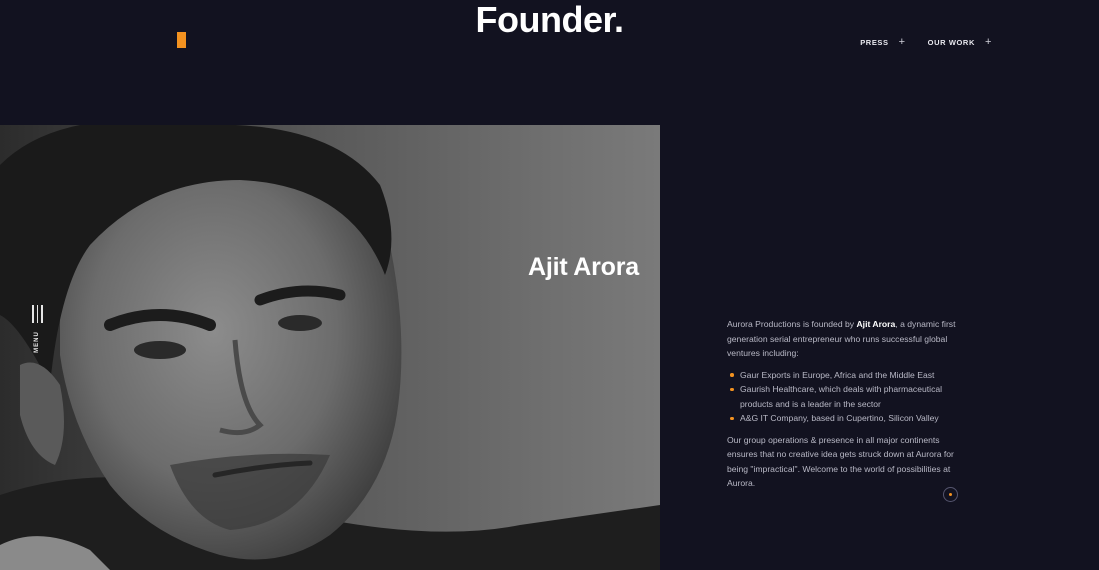  Describe the element at coordinates (583, 267) in the screenshot. I see `founder-name: Ajit Arora` at that location.